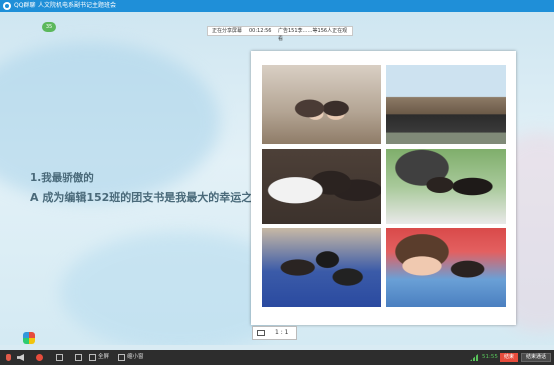 This screenshot has height=365, width=554. Describe the element at coordinates (29, 338) in the screenshot. I see `color-palette-icon` at that location.